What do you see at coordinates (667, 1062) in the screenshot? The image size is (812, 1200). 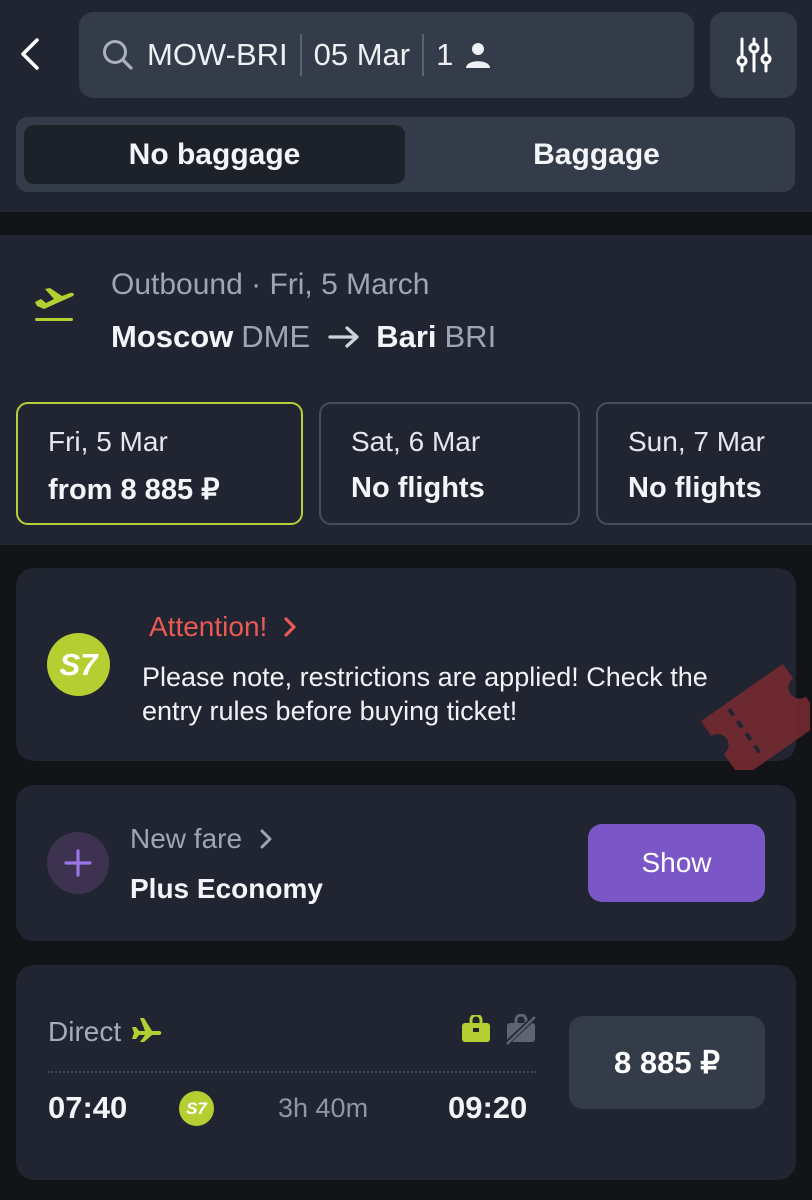 I see `price-button: 8 885 ₽` at bounding box center [667, 1062].